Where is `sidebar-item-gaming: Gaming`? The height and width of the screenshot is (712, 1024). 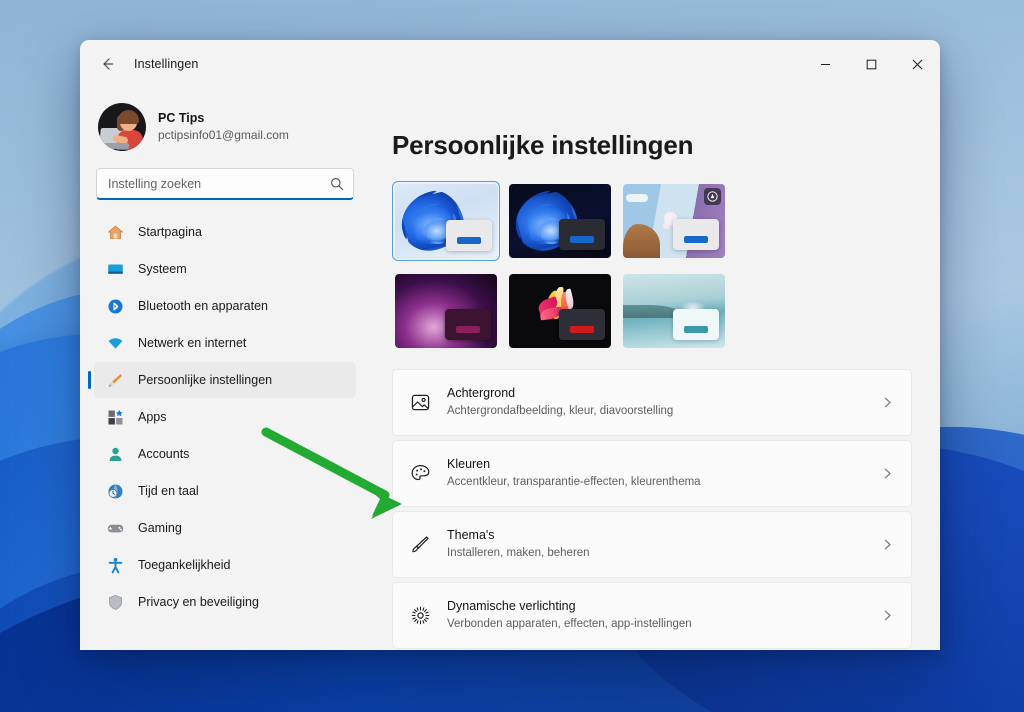
sidebar-item-gaming: Gaming is located at coordinates (225, 528).